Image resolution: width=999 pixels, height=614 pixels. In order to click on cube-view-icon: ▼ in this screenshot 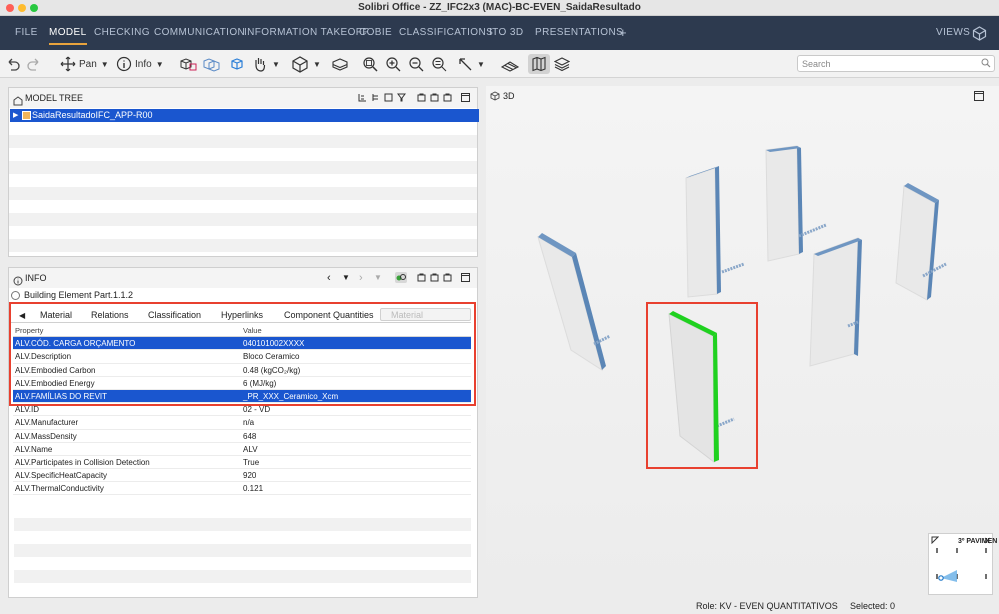, I will do `click(306, 64)`.